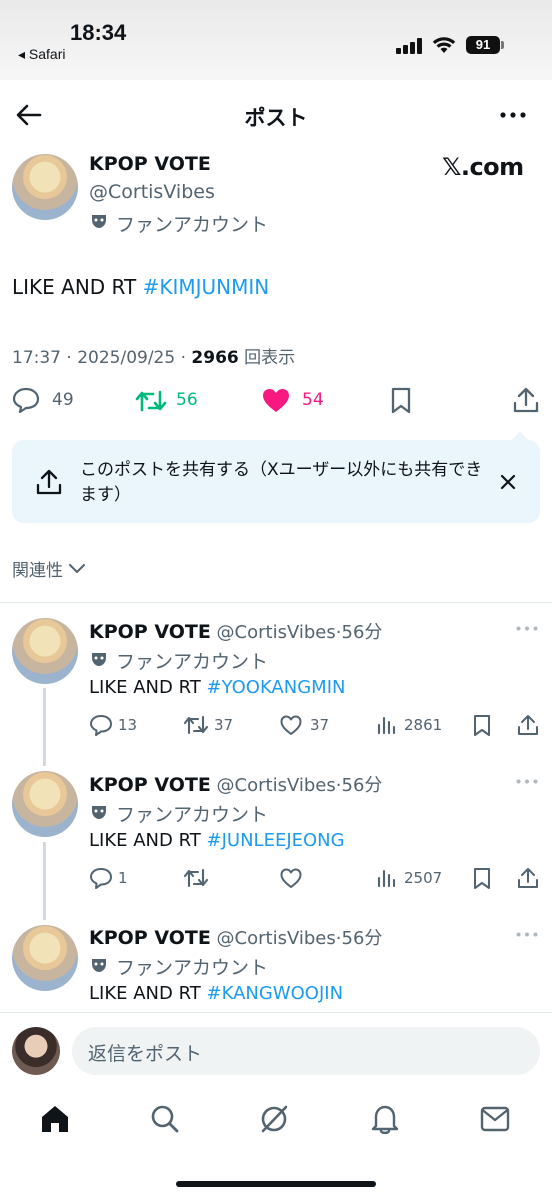 The height and width of the screenshot is (1200, 552). Describe the element at coordinates (409, 46) in the screenshot. I see `signal-icon` at that location.